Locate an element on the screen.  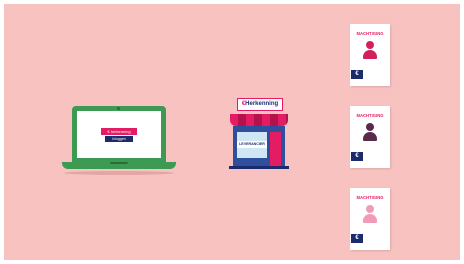
shop-sign: €Herkenning is located at coordinates (260, 104).